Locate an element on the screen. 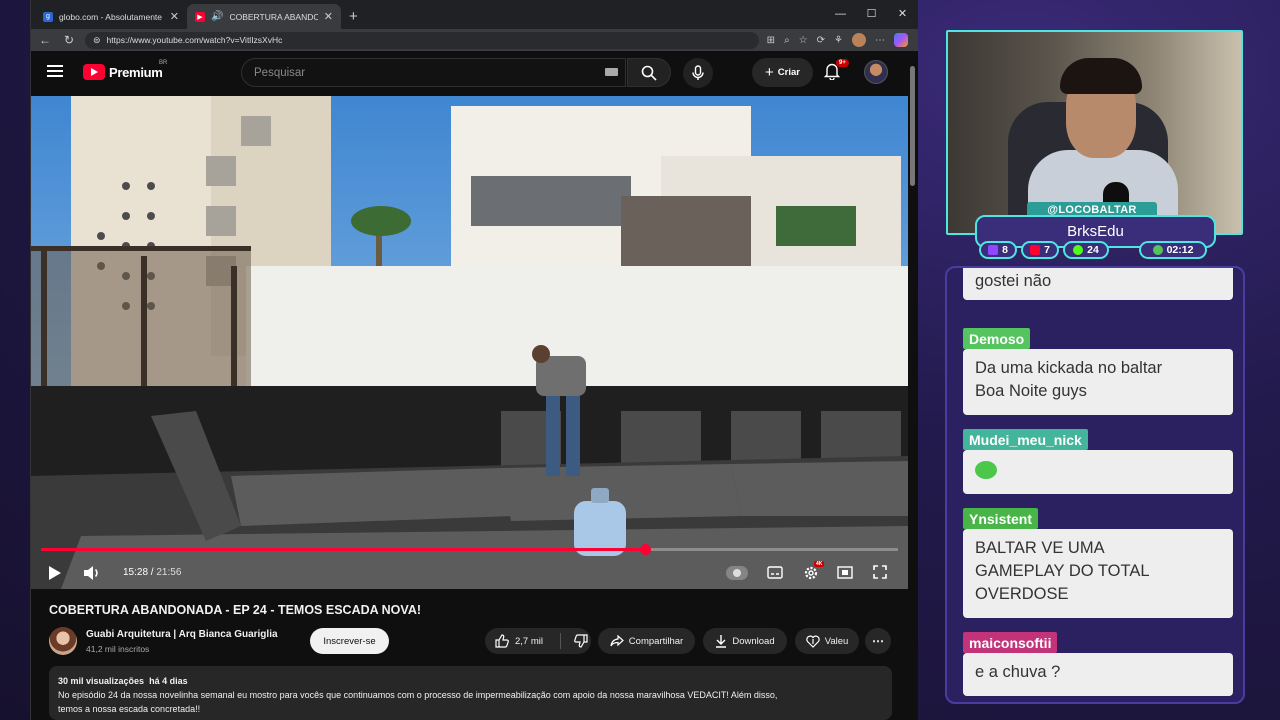  chat-message: BALTAR VE UMA GAMEPLAY DO TOTAL OVERDOSE is located at coordinates (1098, 573).